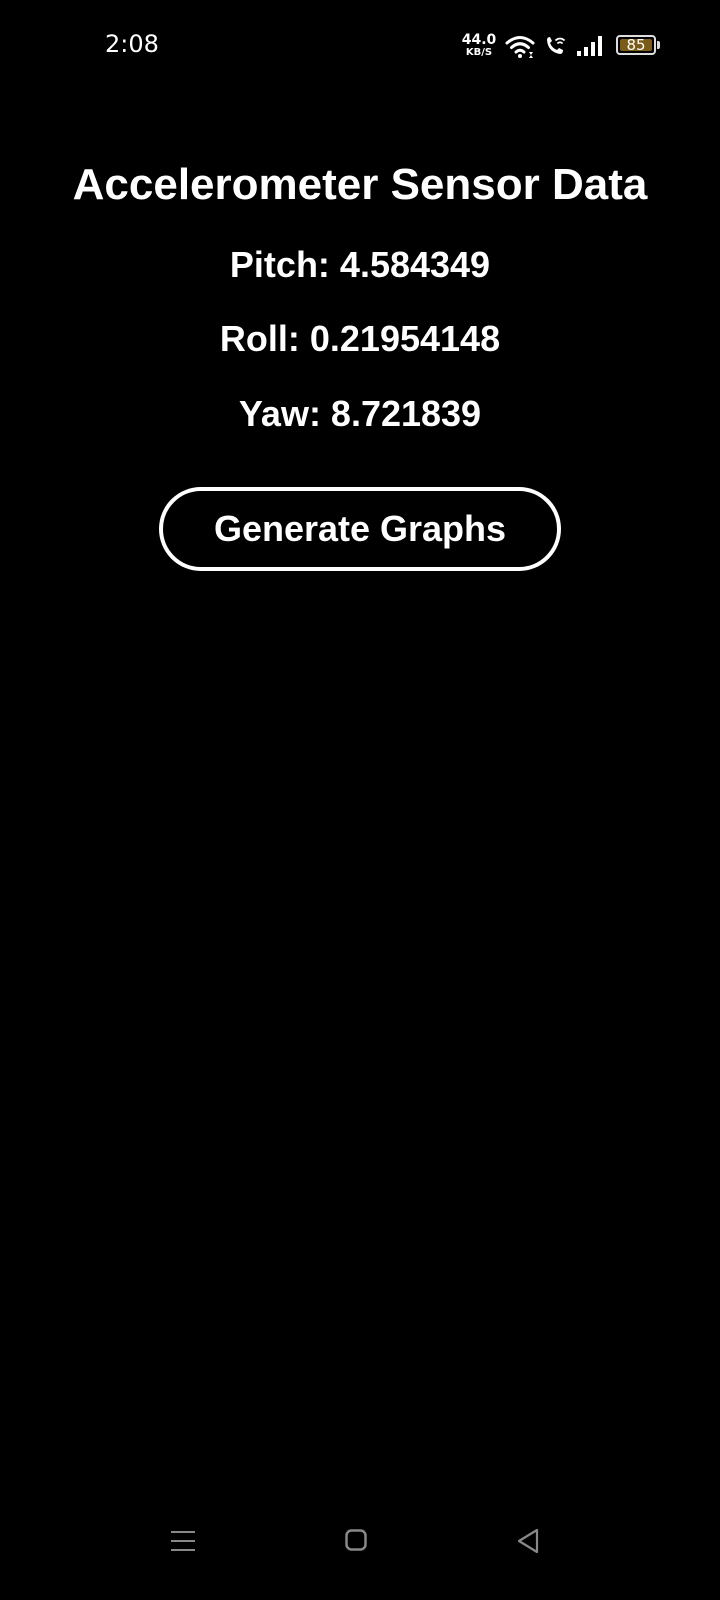 The height and width of the screenshot is (1600, 720). What do you see at coordinates (658, 45) in the screenshot?
I see `battery-cap` at bounding box center [658, 45].